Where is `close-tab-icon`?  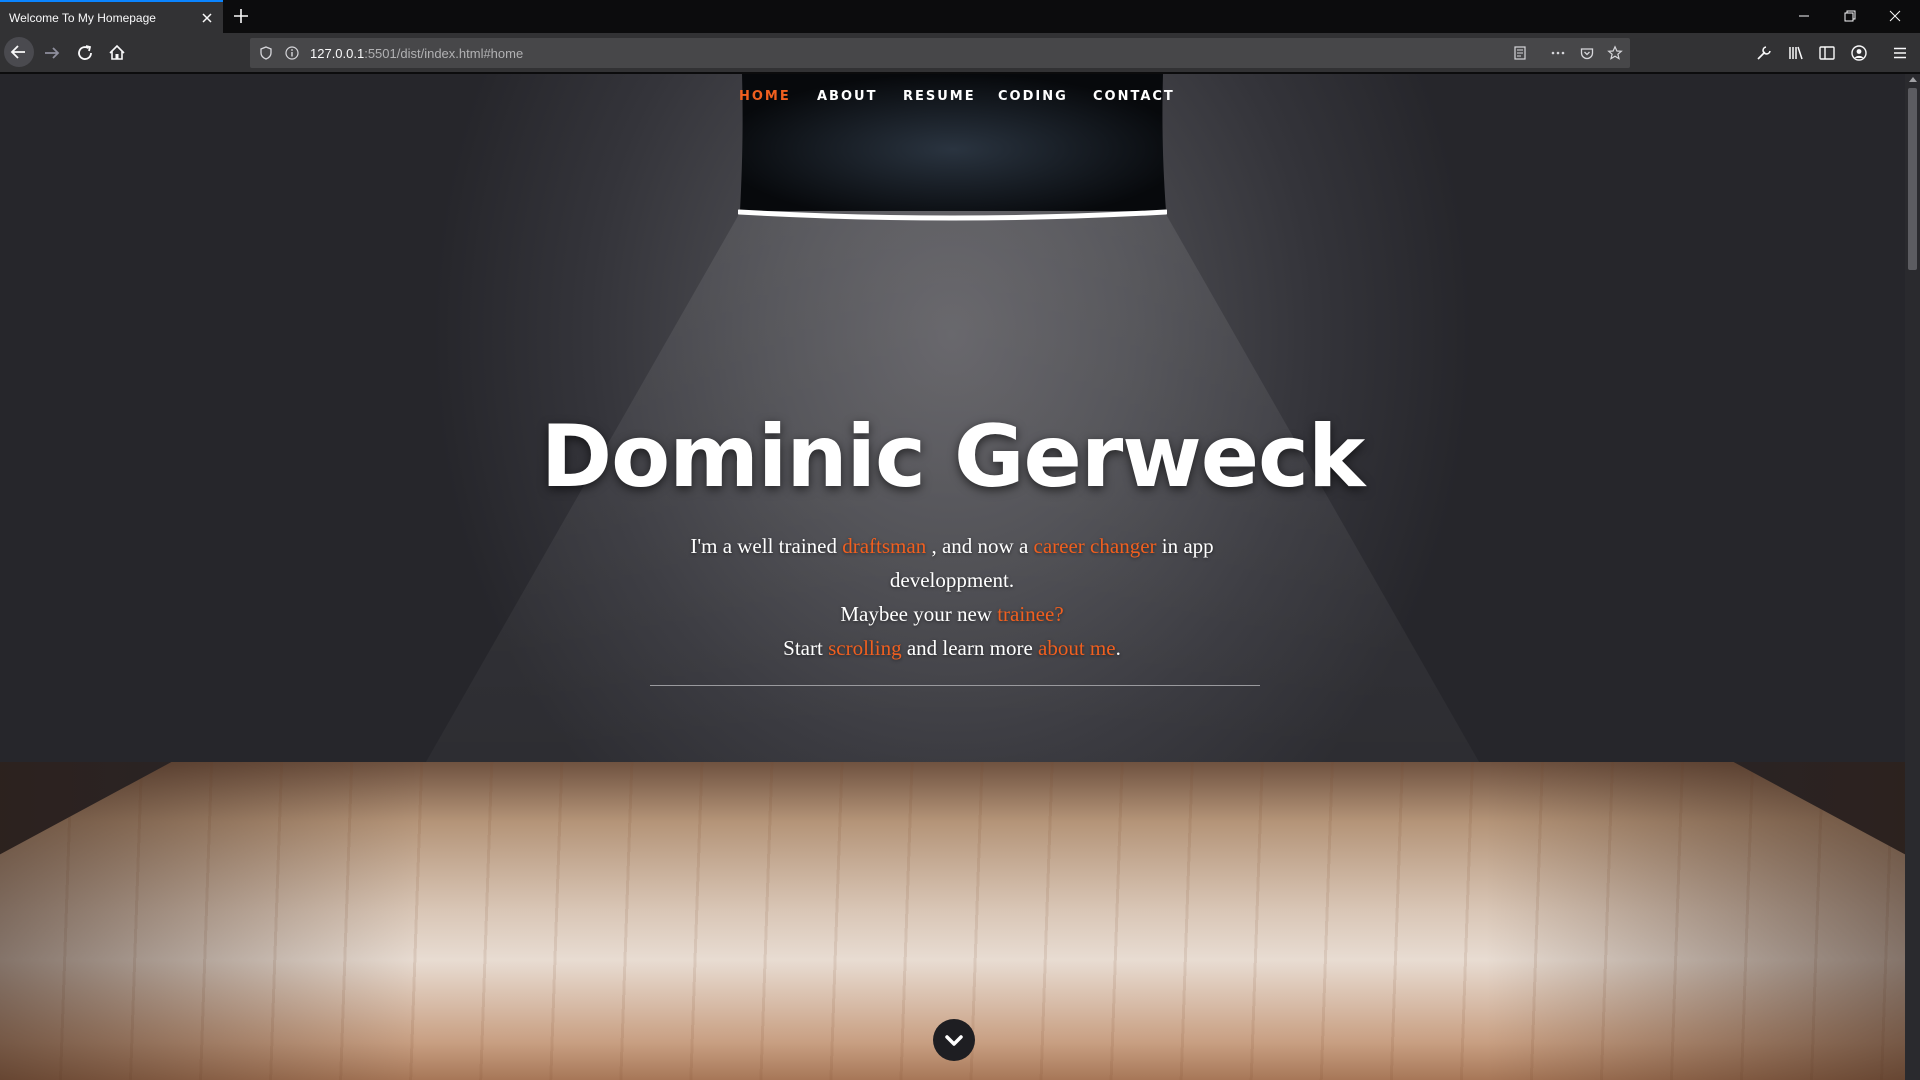
close-tab-icon is located at coordinates (207, 18).